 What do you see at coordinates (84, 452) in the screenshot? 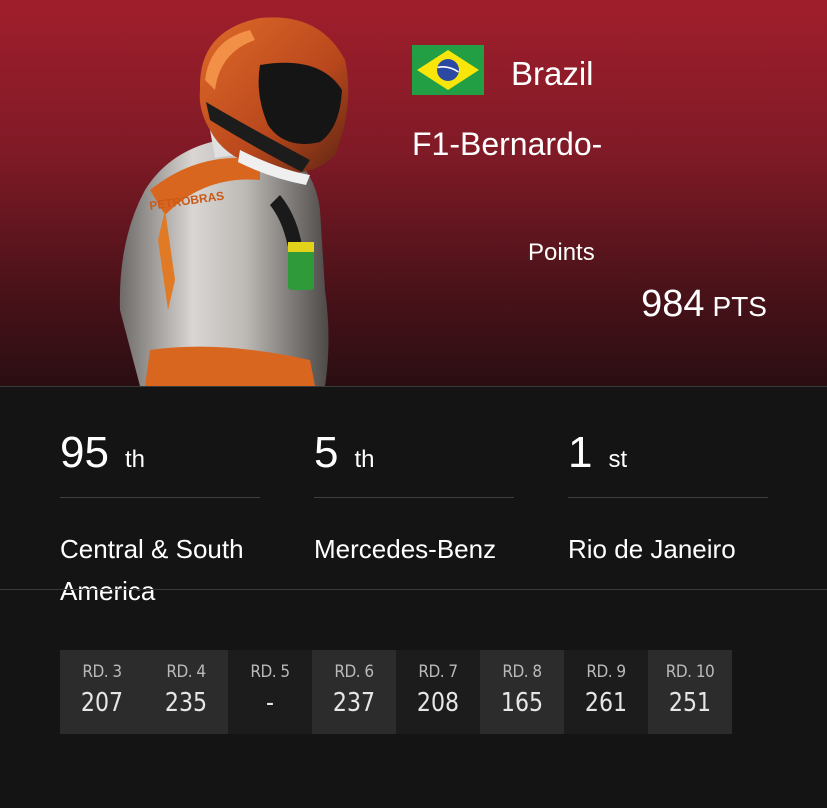
I see `rank-number: 95` at bounding box center [84, 452].